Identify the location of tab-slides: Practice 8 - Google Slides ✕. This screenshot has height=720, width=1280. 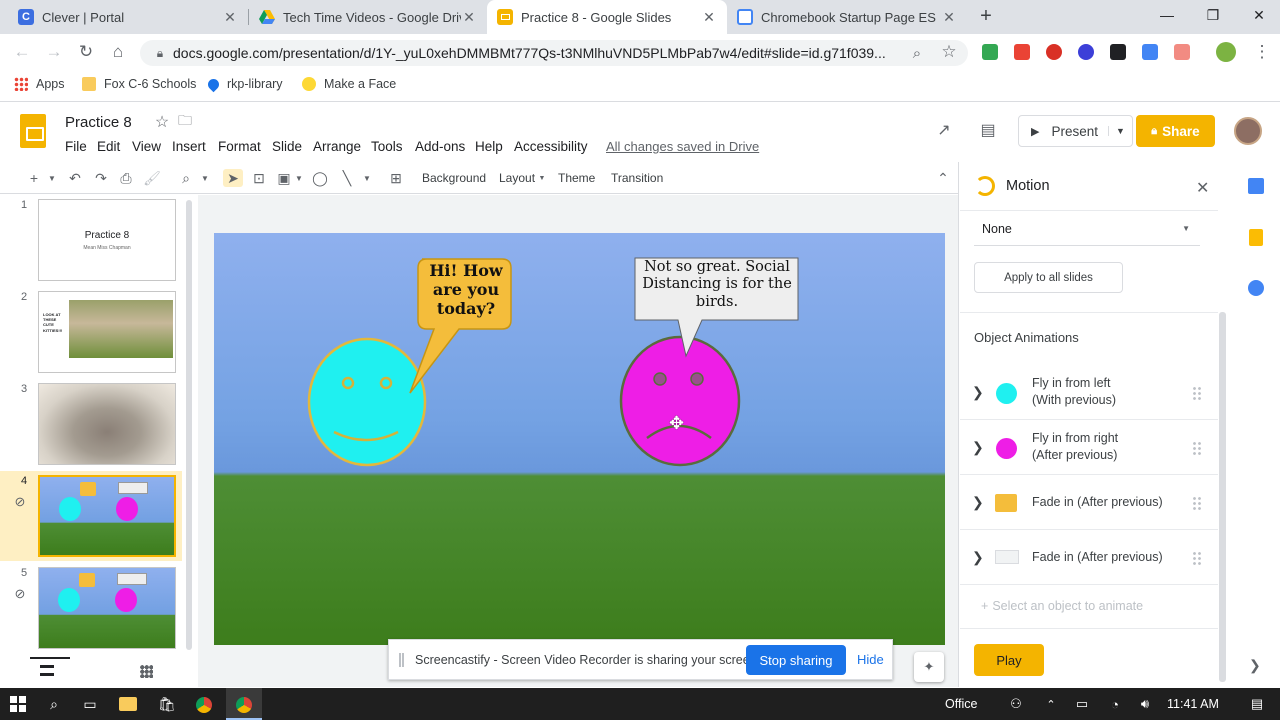
(607, 17).